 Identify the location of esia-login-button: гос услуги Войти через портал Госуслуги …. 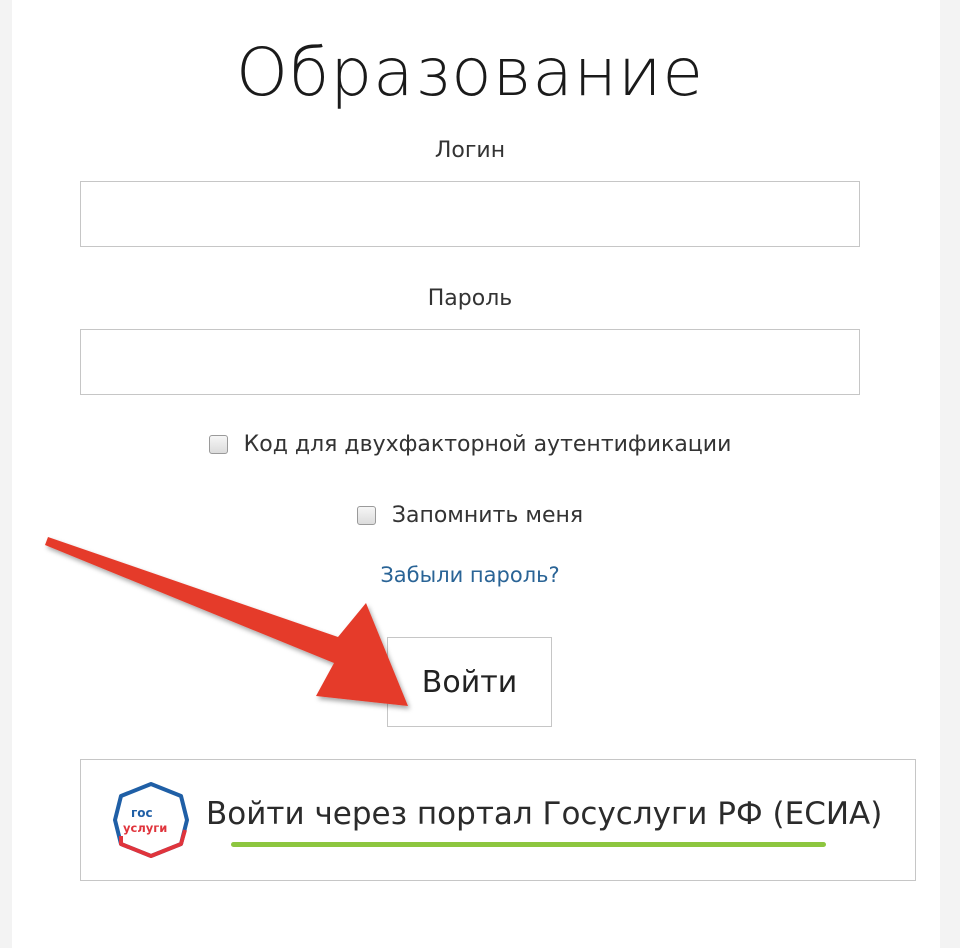
(498, 820).